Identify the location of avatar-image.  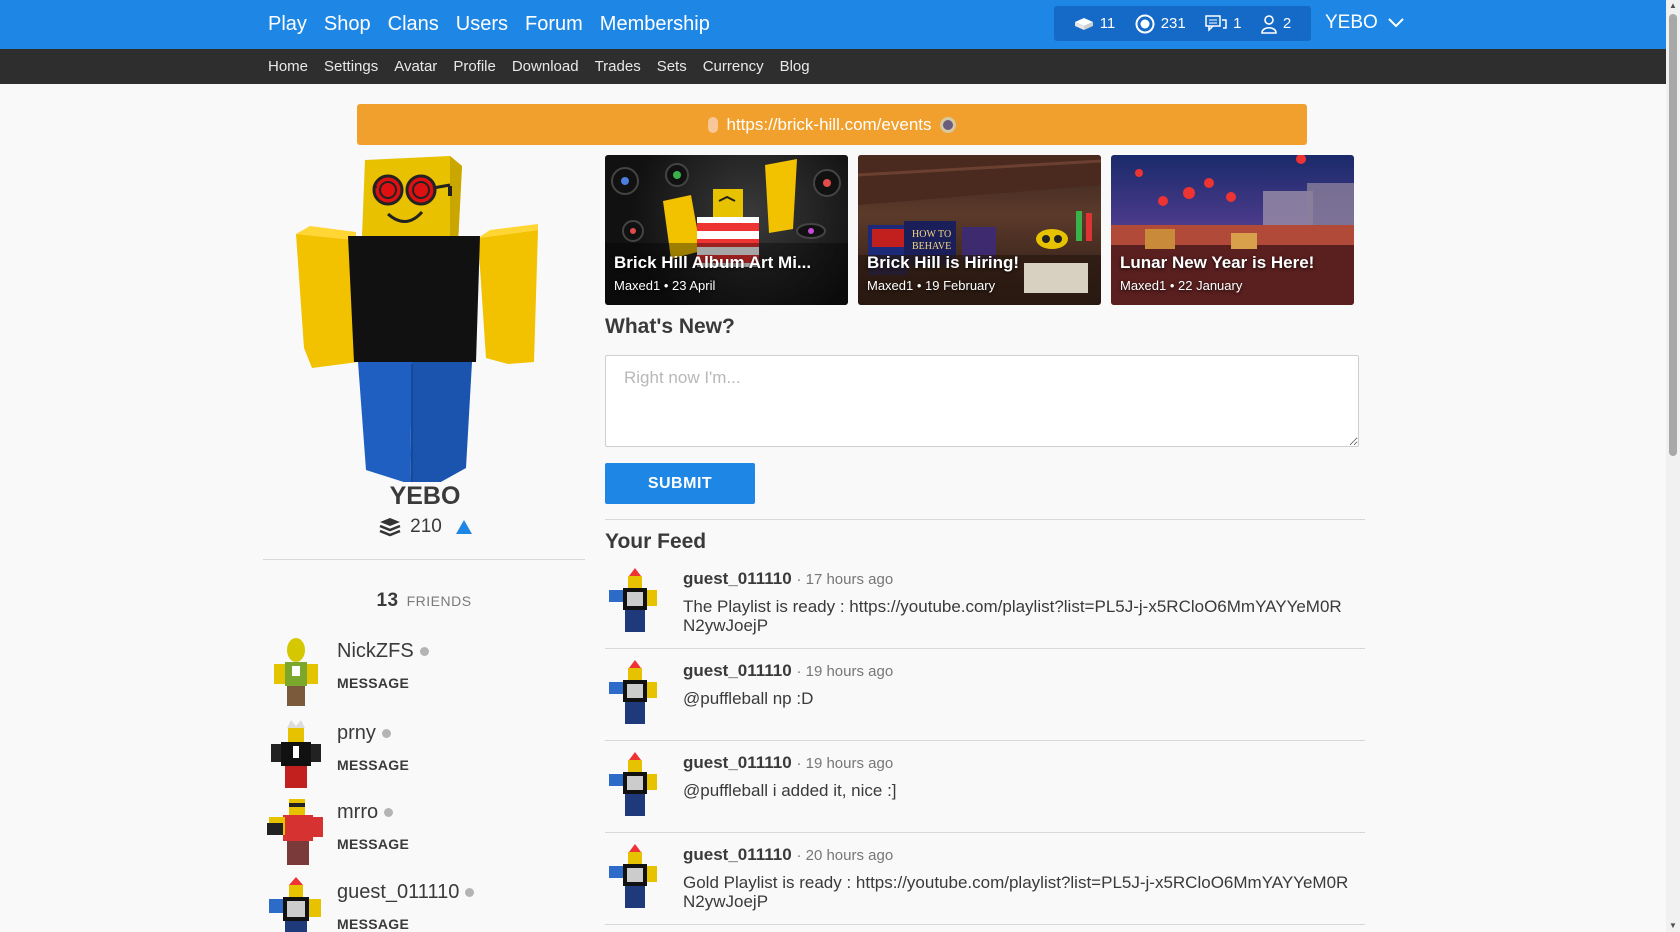
(417, 319).